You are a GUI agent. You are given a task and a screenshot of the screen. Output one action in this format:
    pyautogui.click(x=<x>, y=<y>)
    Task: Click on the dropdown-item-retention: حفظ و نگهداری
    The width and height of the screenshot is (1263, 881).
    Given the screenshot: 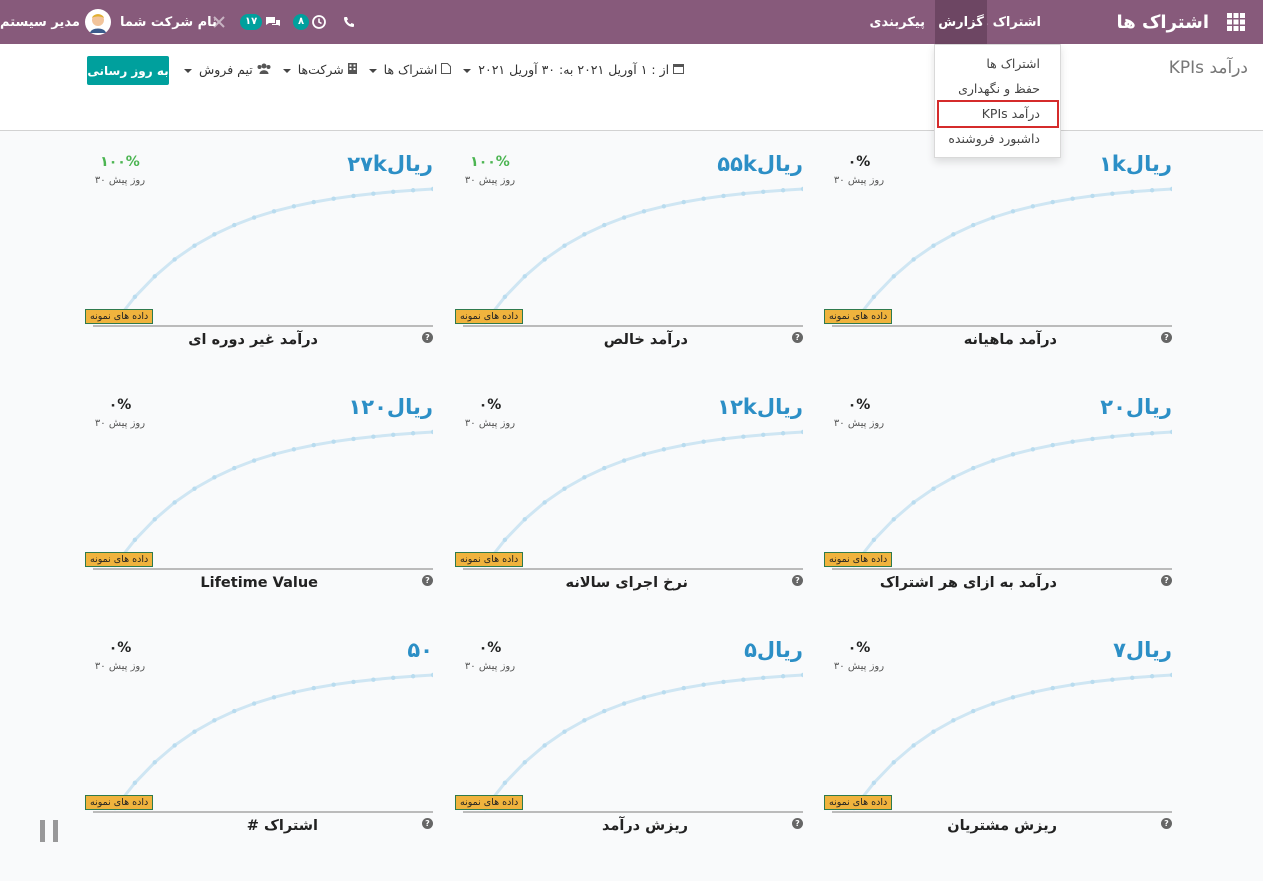 What is the action you would take?
    pyautogui.click(x=999, y=88)
    